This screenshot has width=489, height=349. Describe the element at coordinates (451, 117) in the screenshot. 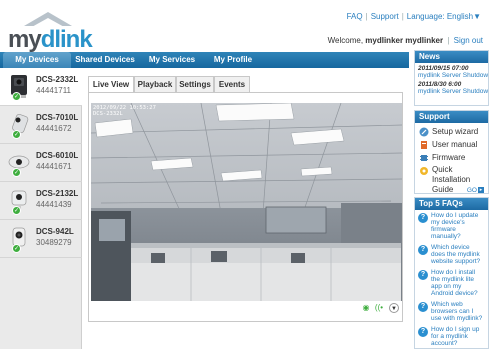

I see `support-title: Support` at that location.